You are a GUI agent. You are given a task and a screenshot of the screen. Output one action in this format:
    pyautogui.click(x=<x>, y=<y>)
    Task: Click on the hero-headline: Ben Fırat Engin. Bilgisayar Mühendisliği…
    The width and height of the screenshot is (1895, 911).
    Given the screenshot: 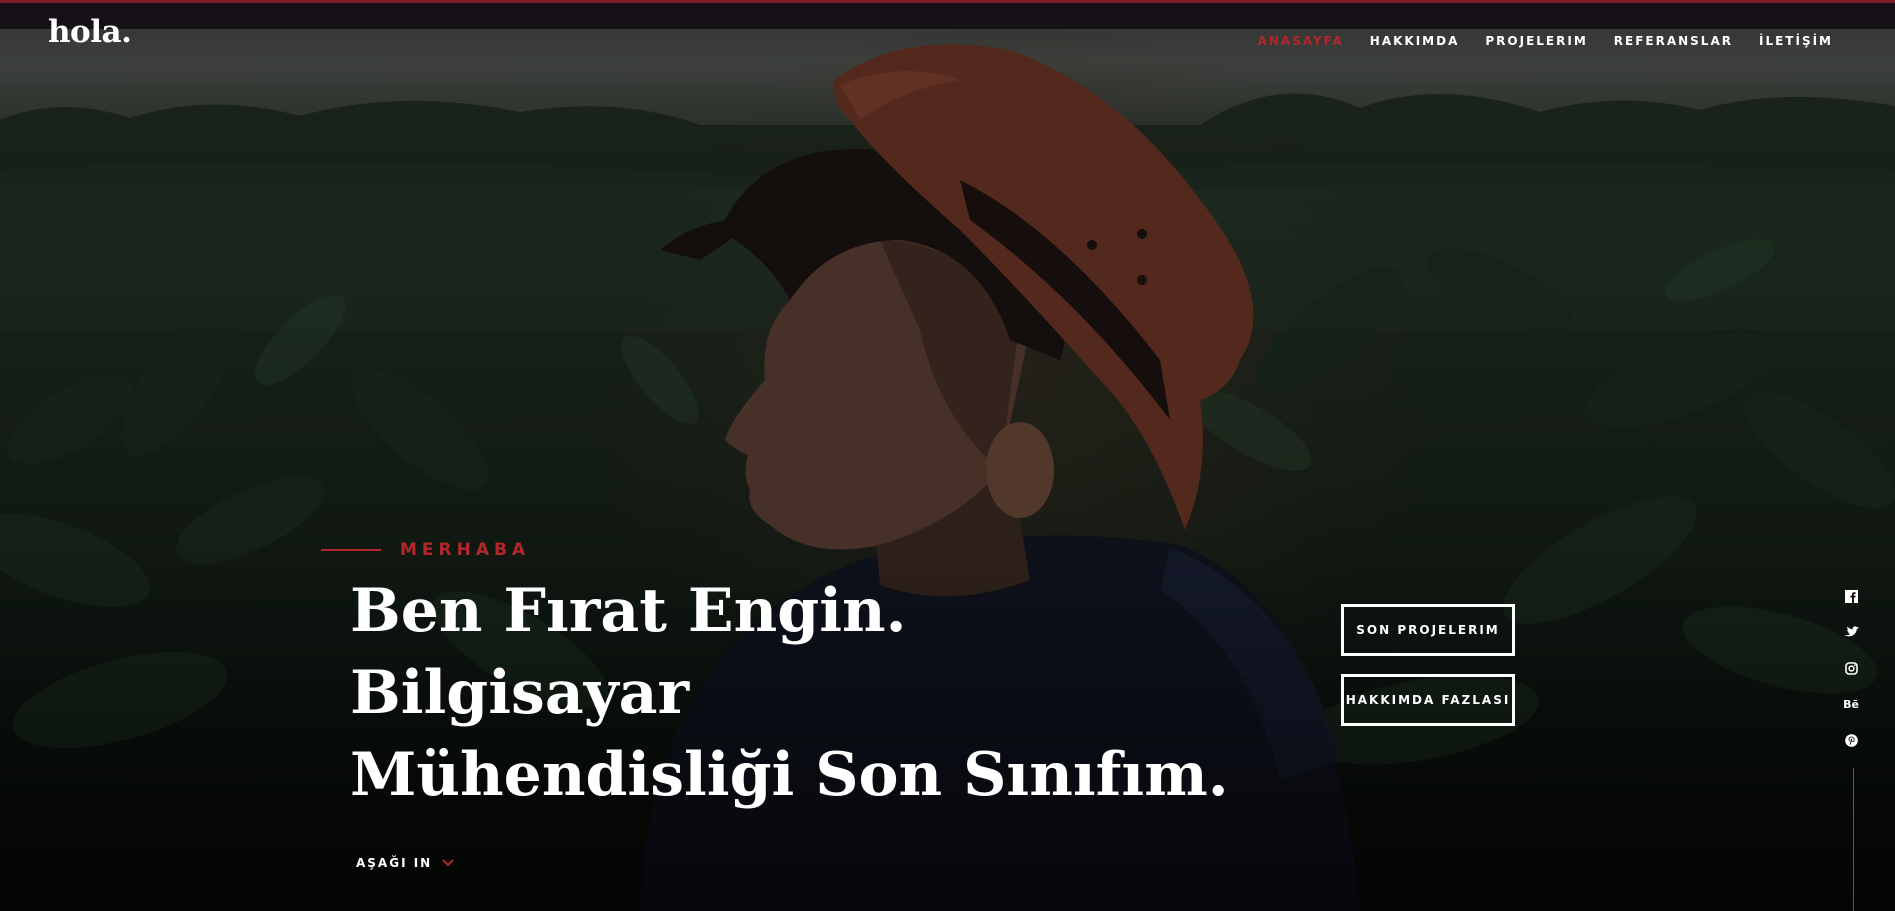 What is the action you would take?
    pyautogui.click(x=800, y=693)
    